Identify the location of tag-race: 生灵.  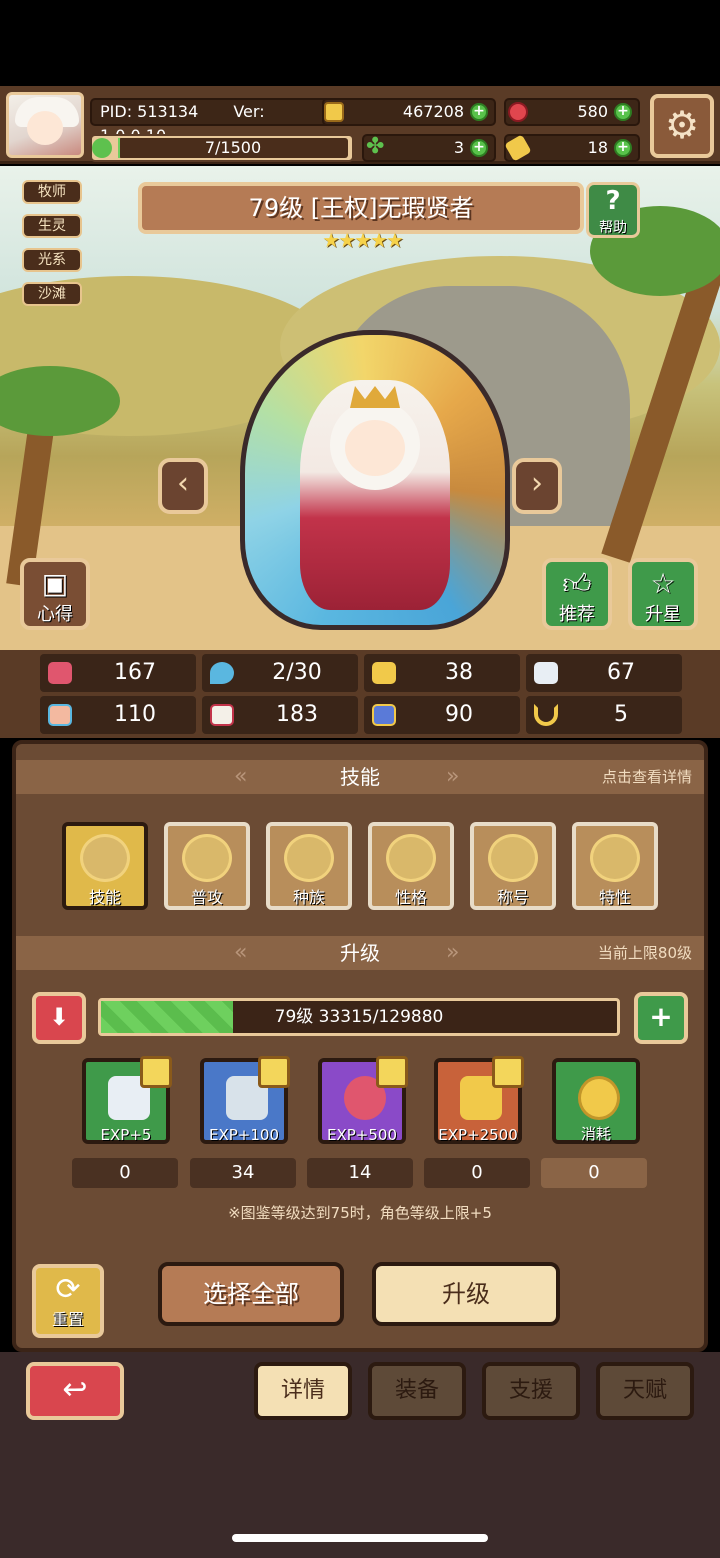
(52, 226).